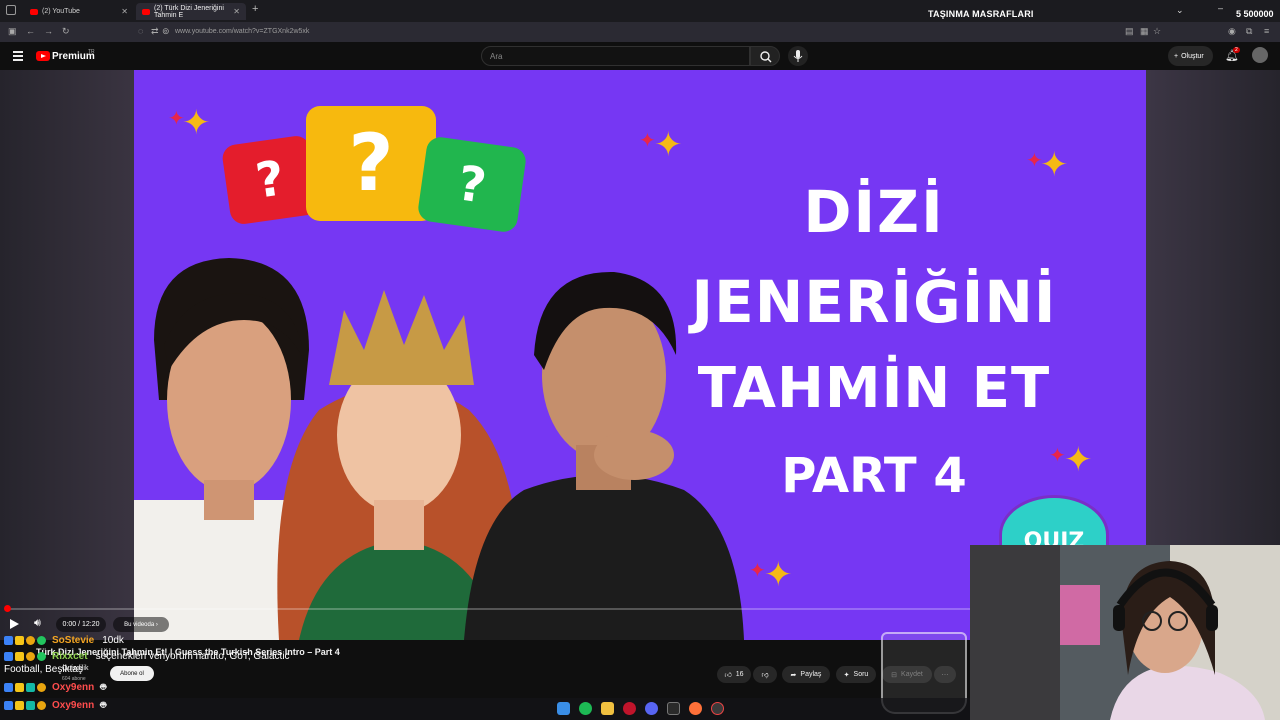 The width and height of the screenshot is (1280, 720). Describe the element at coordinates (488, 609) in the screenshot. I see `video-progress-bar` at that location.